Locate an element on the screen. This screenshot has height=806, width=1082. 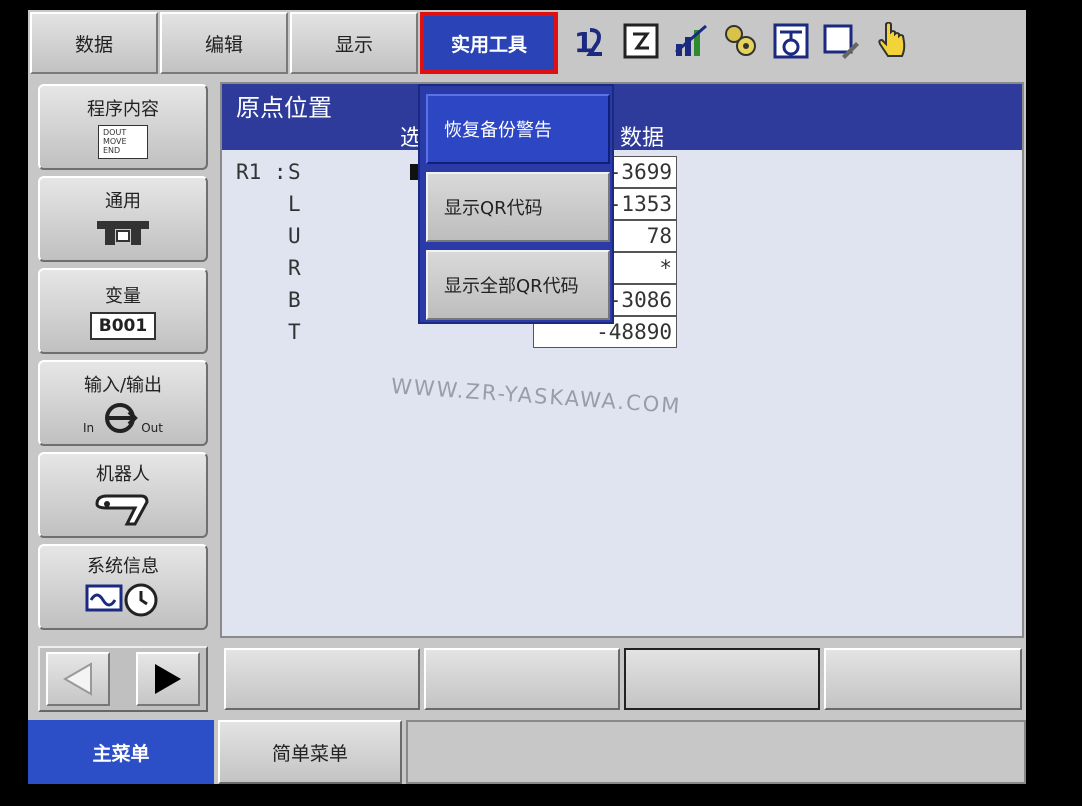
signal-strength-icon is located at coordinates (691, 41).